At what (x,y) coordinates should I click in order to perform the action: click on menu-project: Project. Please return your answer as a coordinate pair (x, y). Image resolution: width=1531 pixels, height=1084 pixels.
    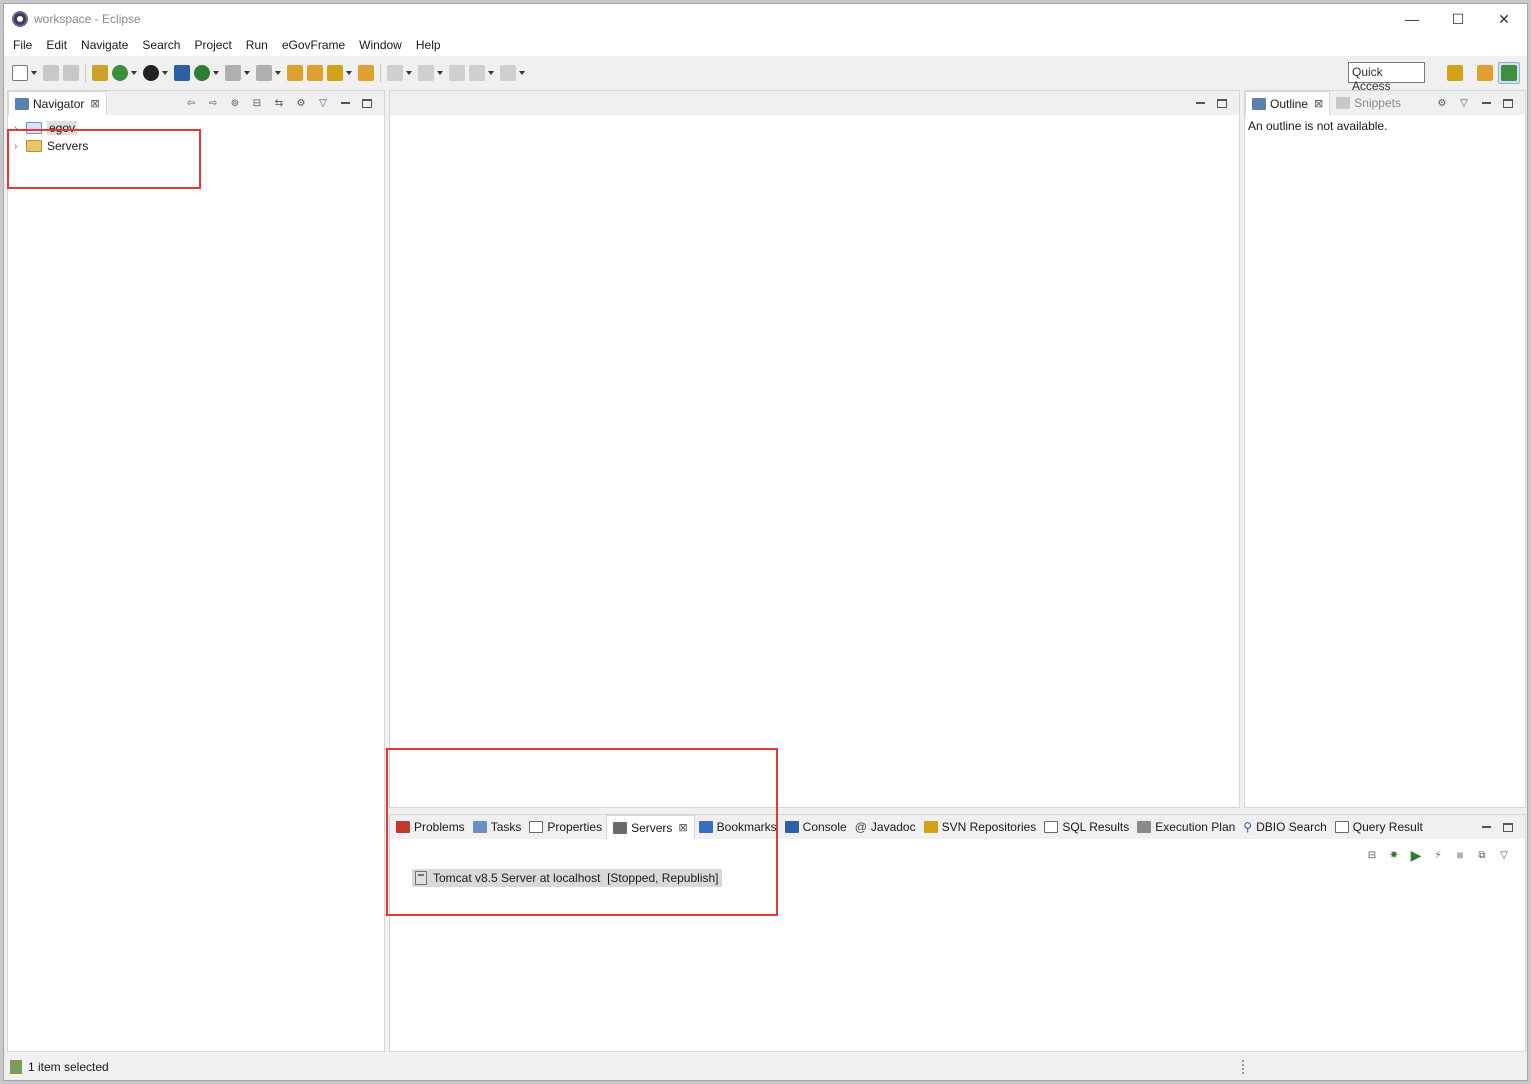
    Looking at the image, I should click on (212, 45).